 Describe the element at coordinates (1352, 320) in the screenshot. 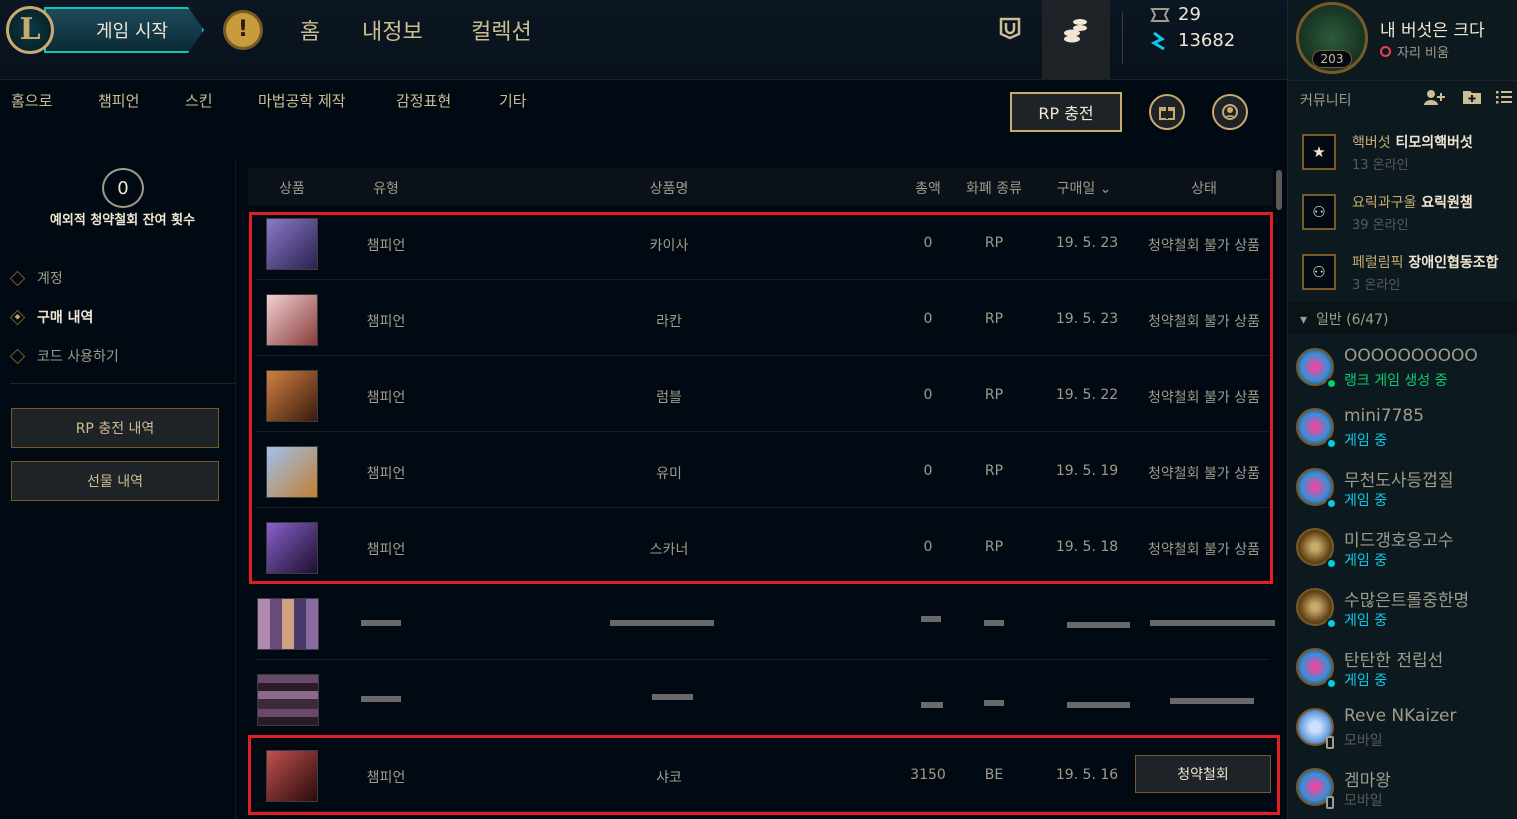

I see `friend-group-text: 일반 (6/47)` at that location.